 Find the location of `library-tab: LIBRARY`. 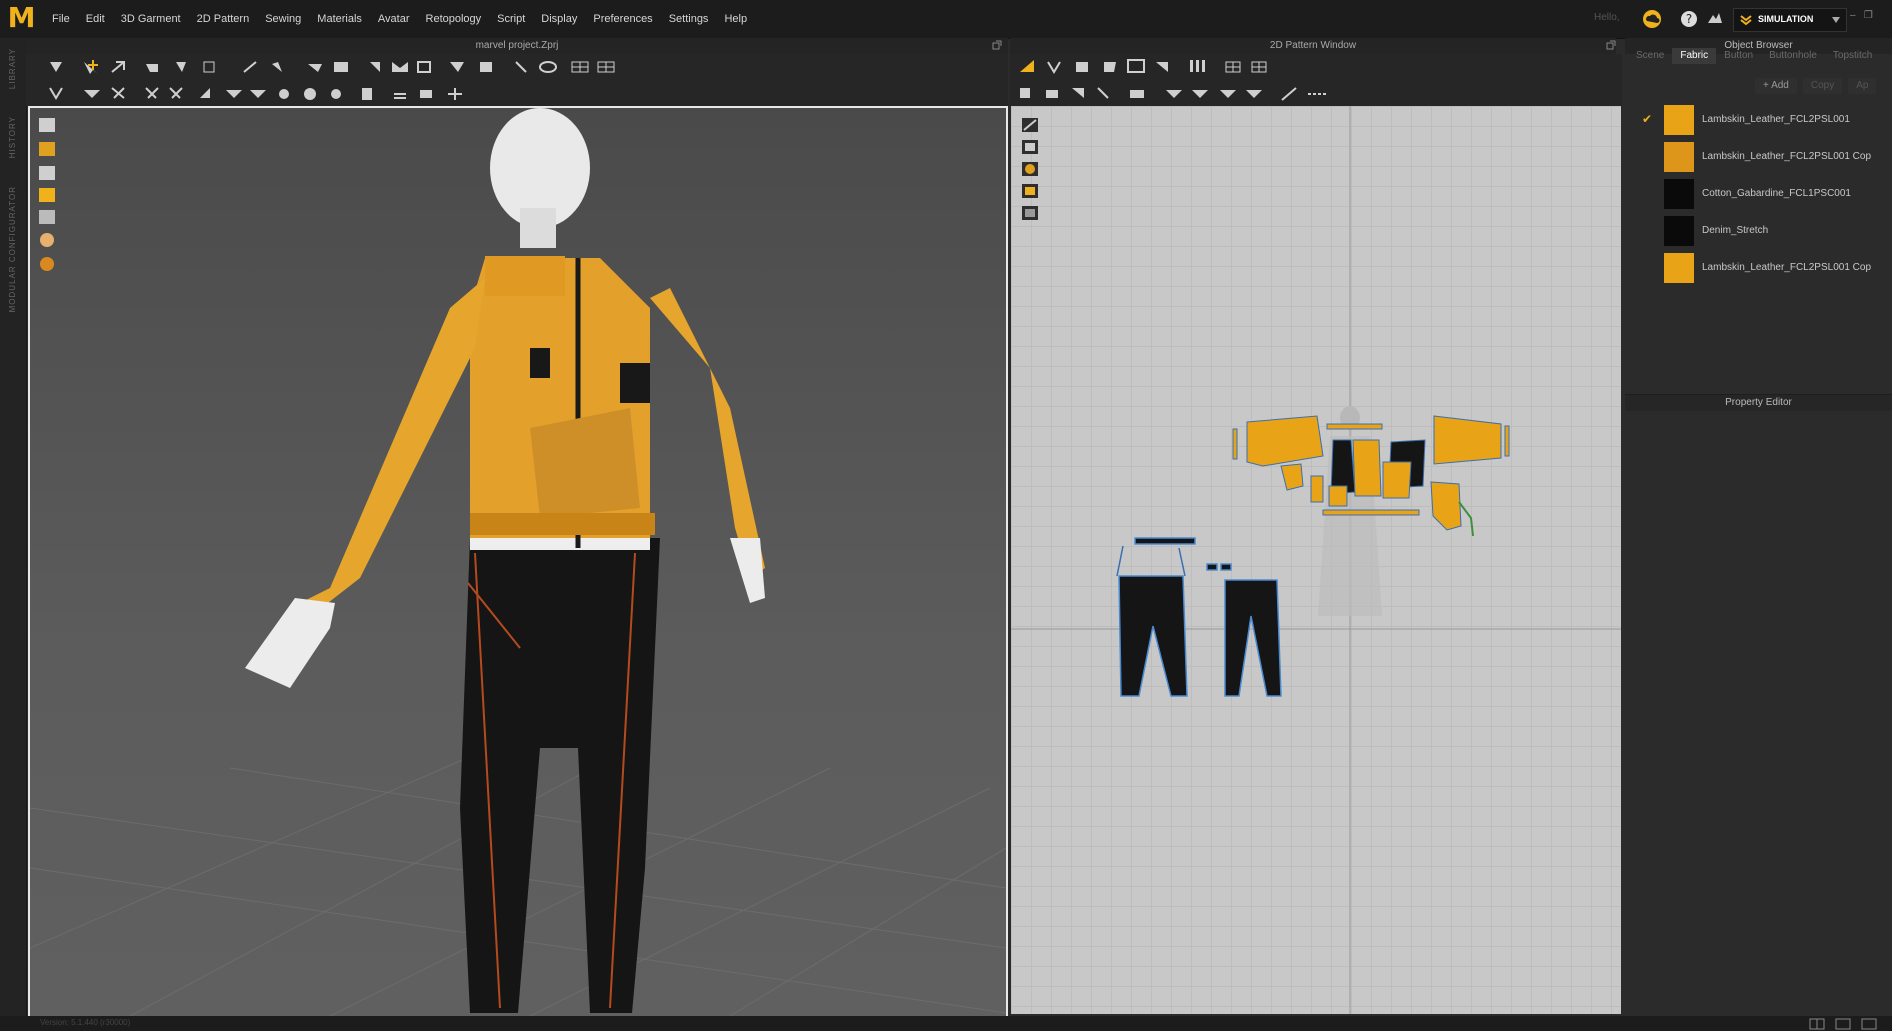

library-tab: LIBRARY is located at coordinates (12, 68).